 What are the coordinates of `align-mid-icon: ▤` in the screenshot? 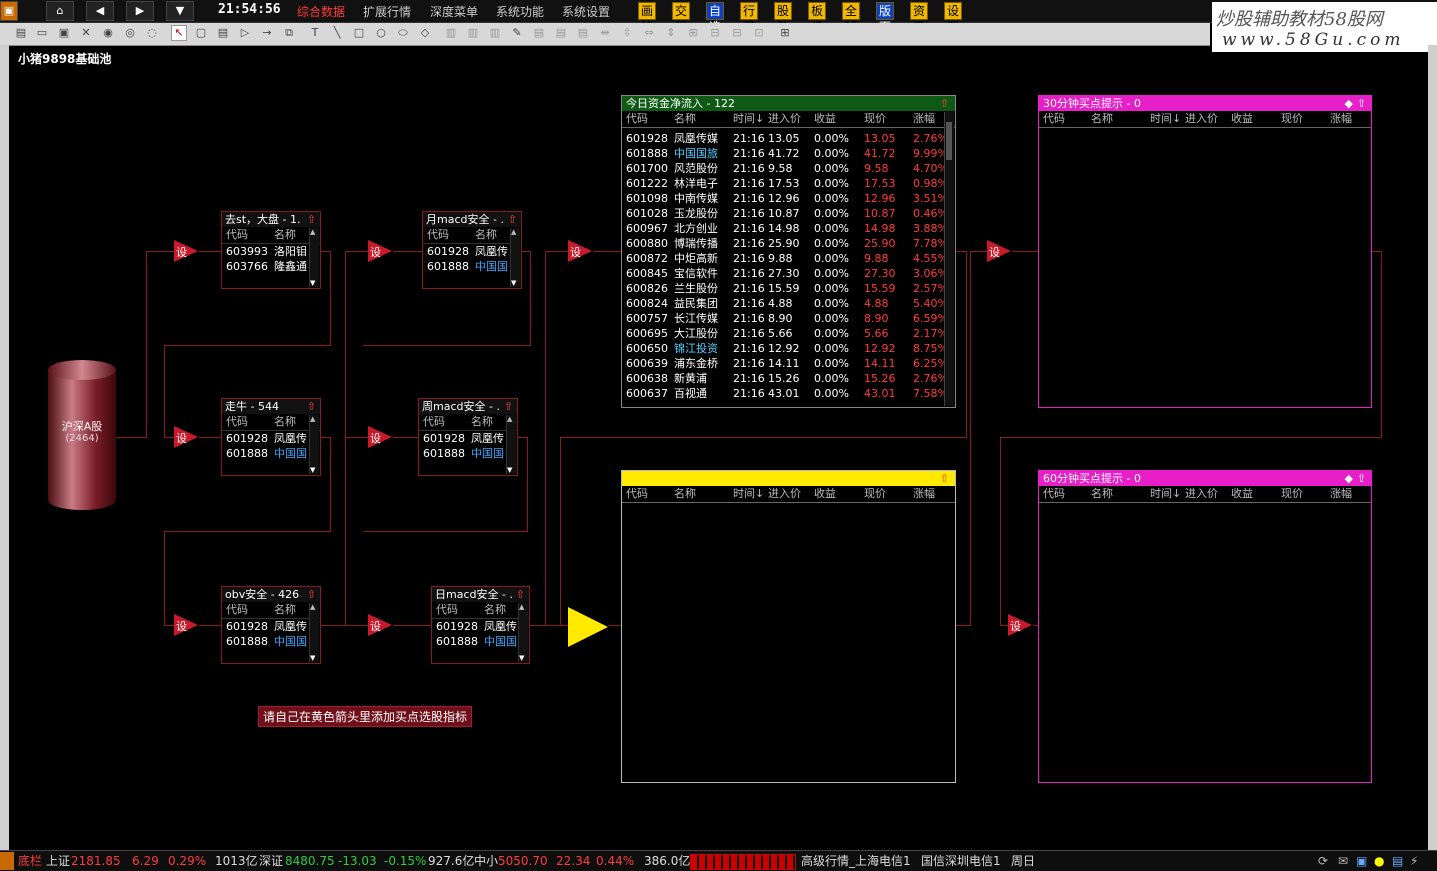 It's located at (561, 33).